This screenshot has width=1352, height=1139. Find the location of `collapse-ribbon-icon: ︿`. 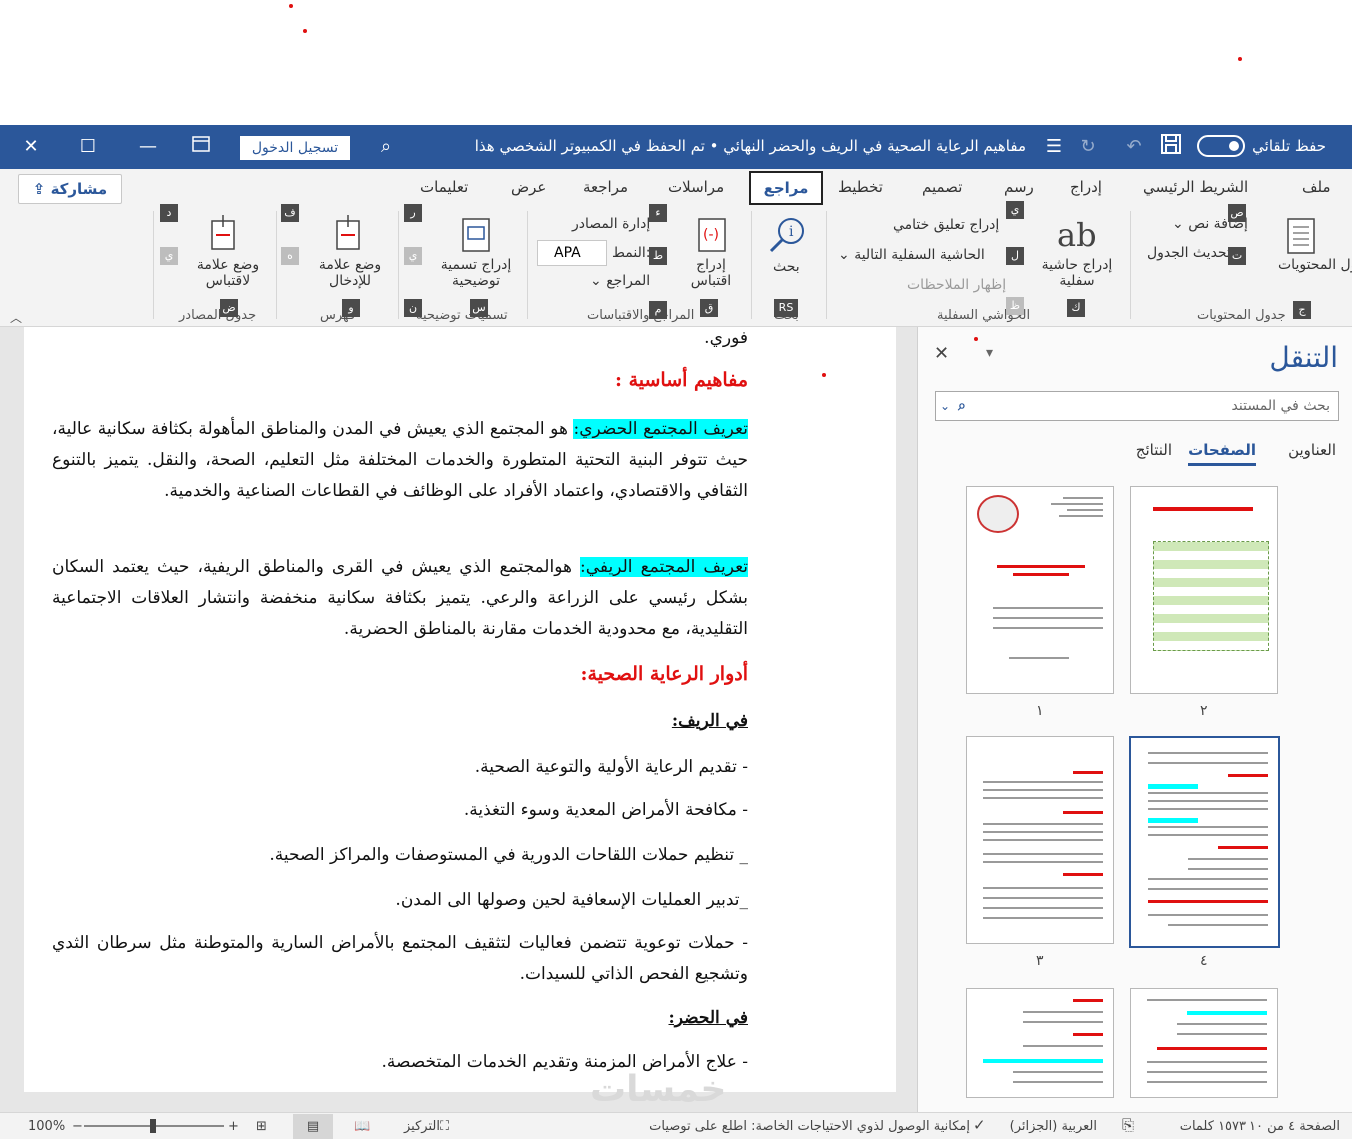

collapse-ribbon-icon: ︿ is located at coordinates (16, 317).